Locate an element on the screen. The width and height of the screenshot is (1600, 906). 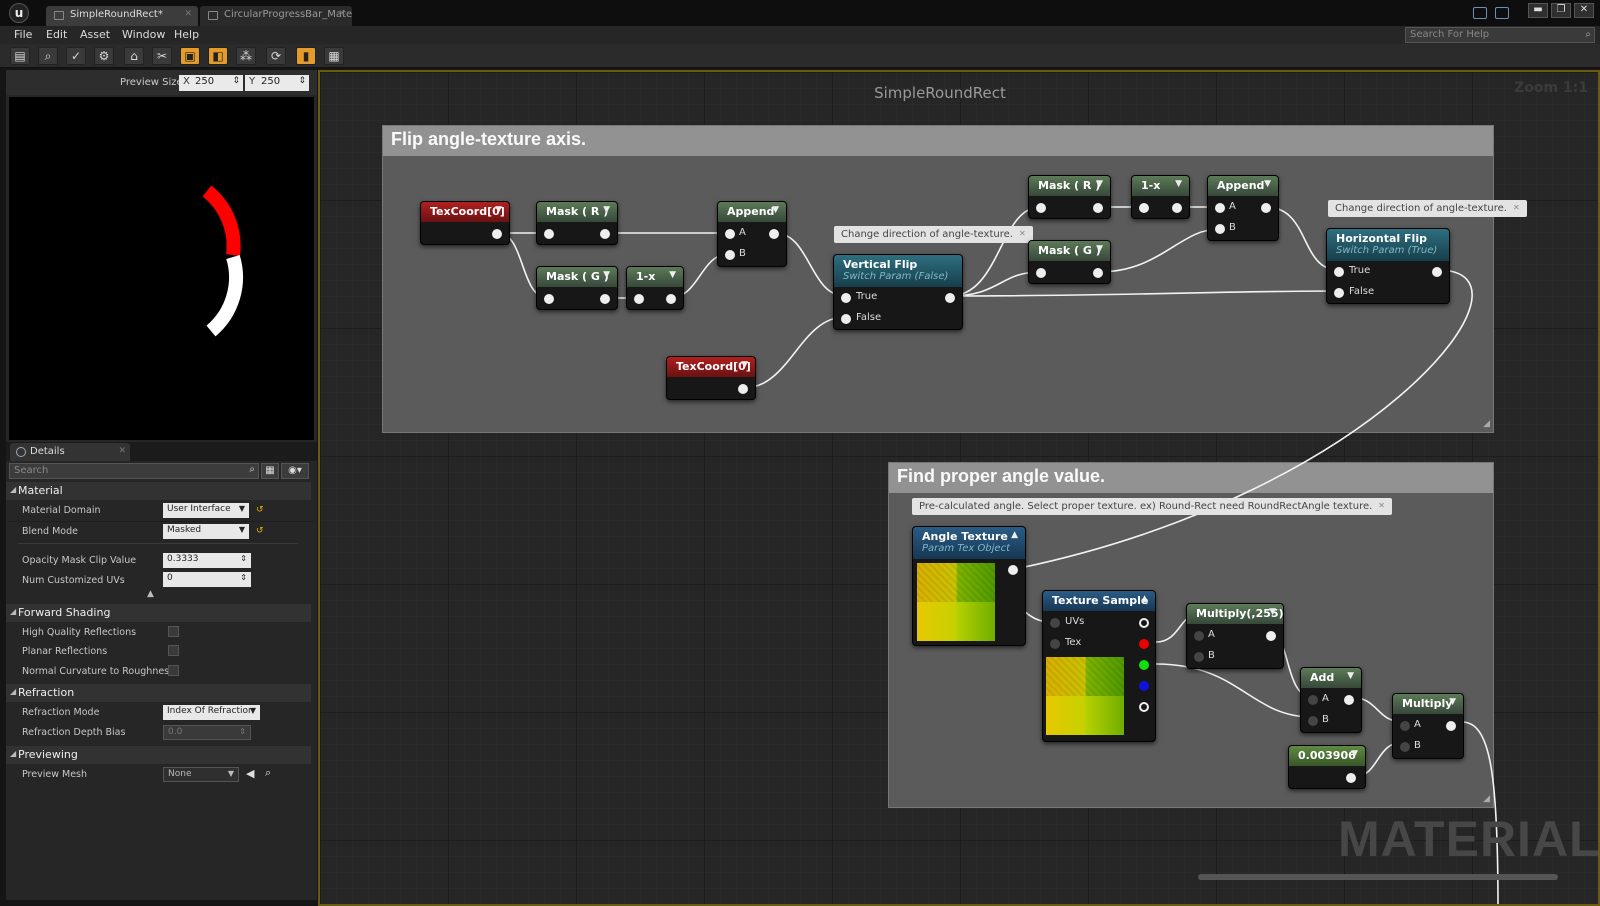
details-tab: Details ✕ is located at coordinates (70, 452).